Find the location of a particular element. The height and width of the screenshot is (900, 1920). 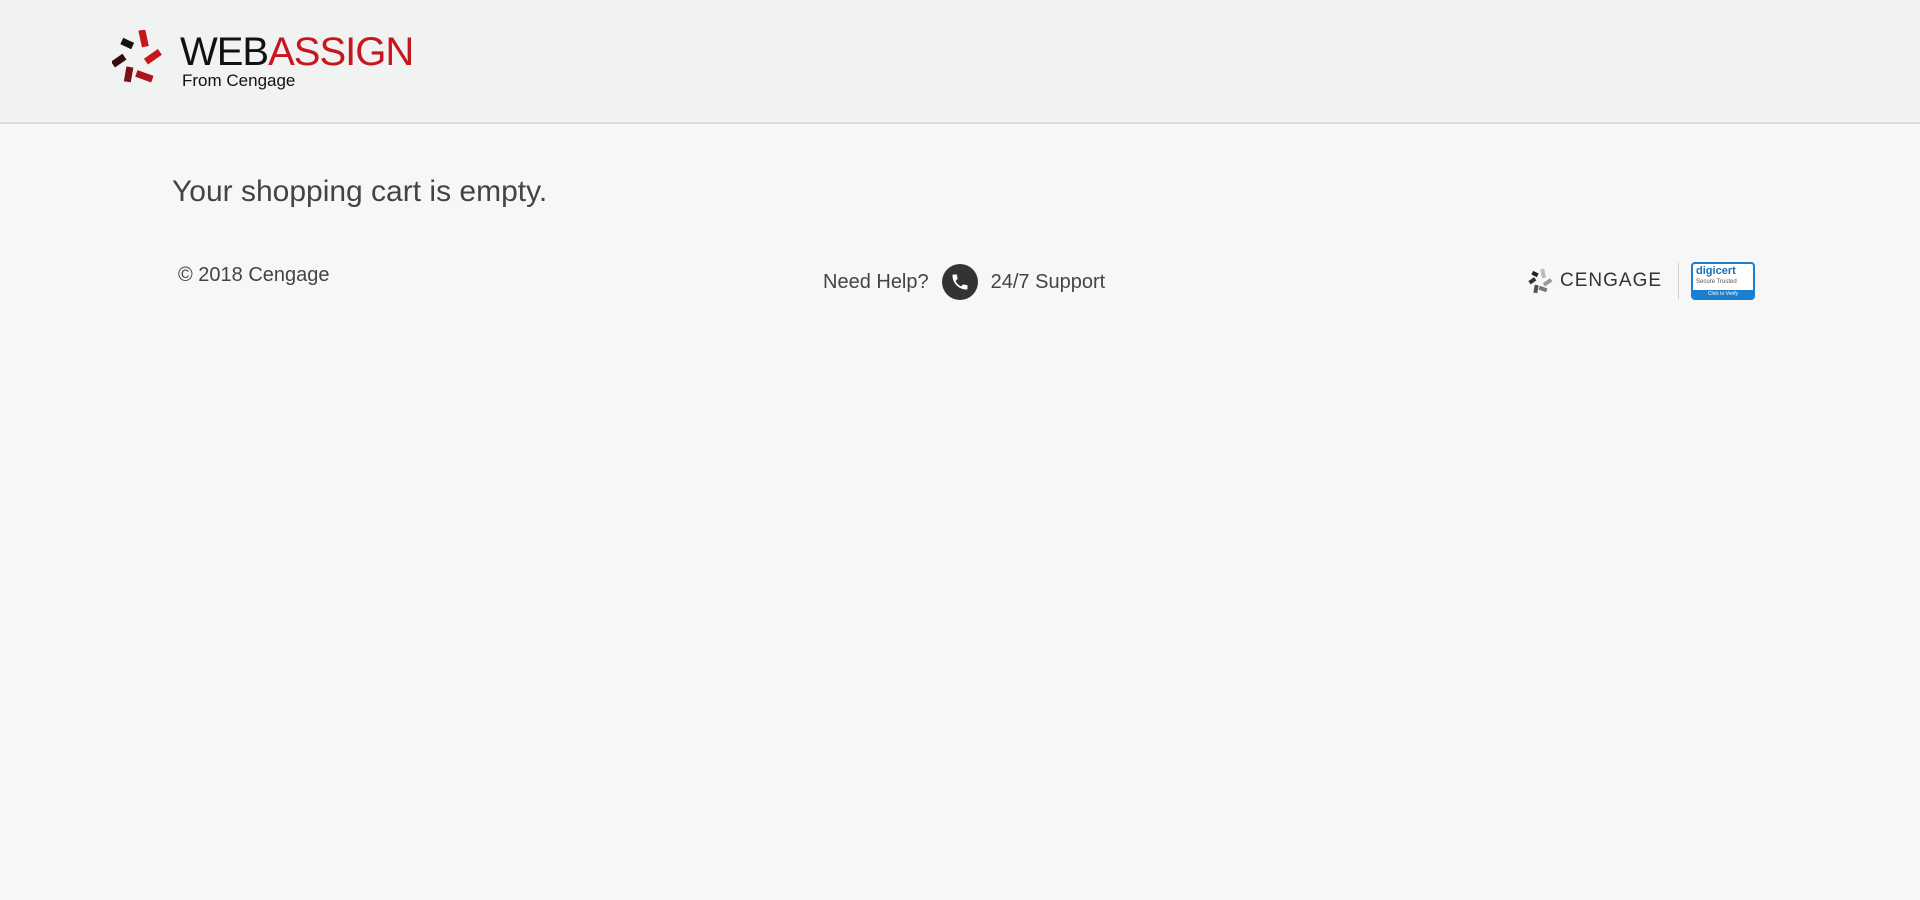

cengage-logo-icon is located at coordinates (1540, 281).